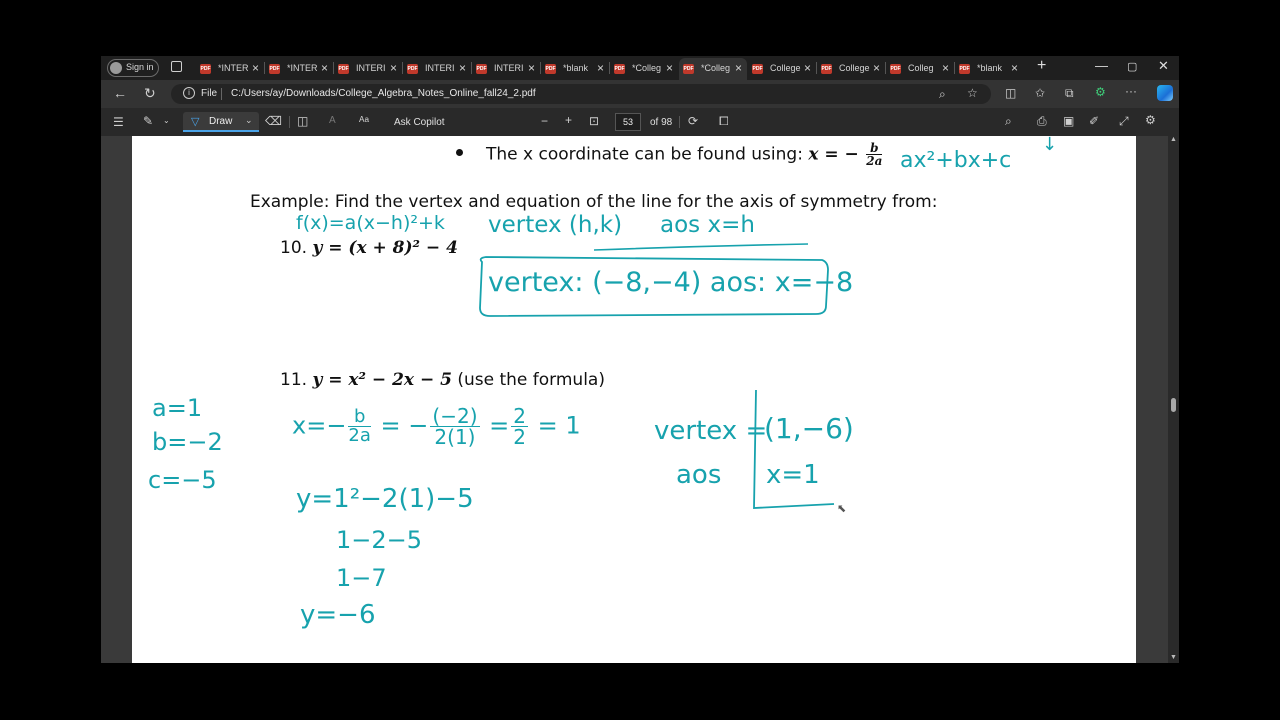 The image size is (1280, 720). Describe the element at coordinates (361, 578) in the screenshot. I see `hw-y-line3: 1−7` at that location.